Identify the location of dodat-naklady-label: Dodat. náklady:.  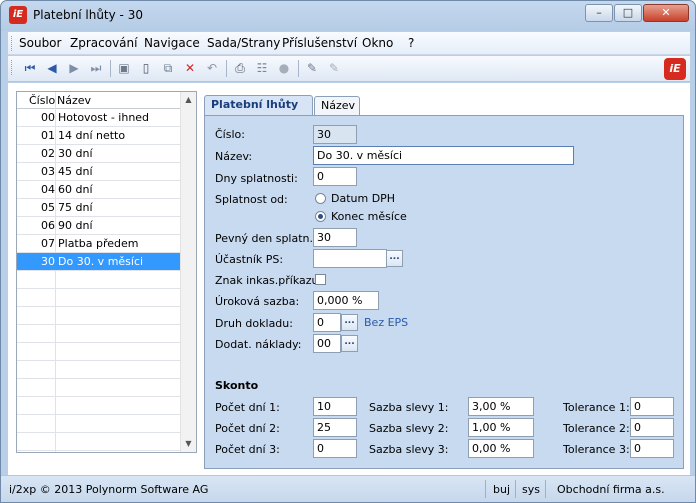
(258, 344).